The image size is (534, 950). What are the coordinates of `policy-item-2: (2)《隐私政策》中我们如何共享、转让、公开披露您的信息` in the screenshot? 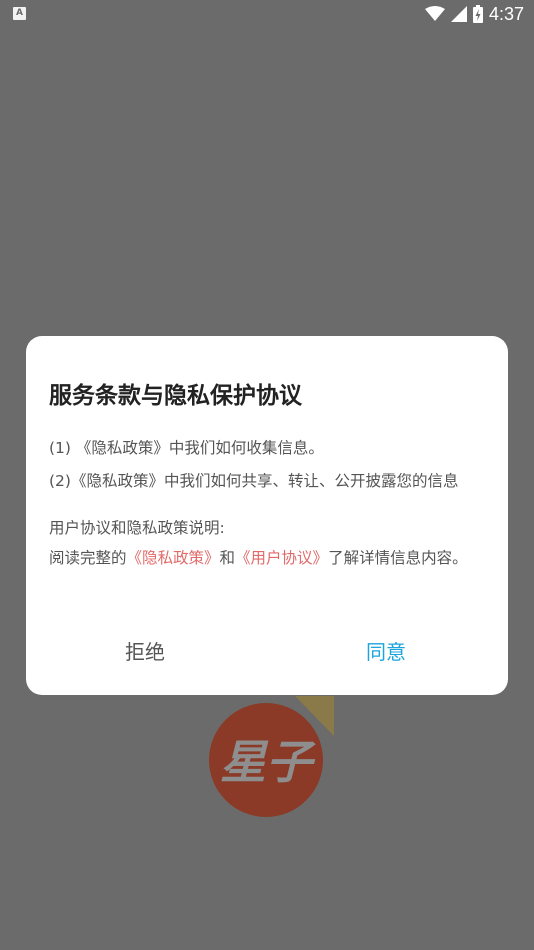 It's located at (254, 481).